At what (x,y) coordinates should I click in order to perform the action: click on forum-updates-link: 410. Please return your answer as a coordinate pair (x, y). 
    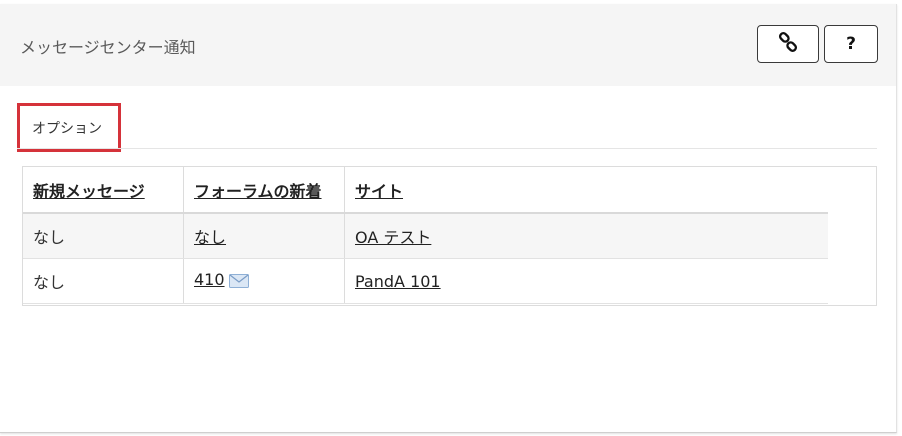
    Looking at the image, I should click on (209, 279).